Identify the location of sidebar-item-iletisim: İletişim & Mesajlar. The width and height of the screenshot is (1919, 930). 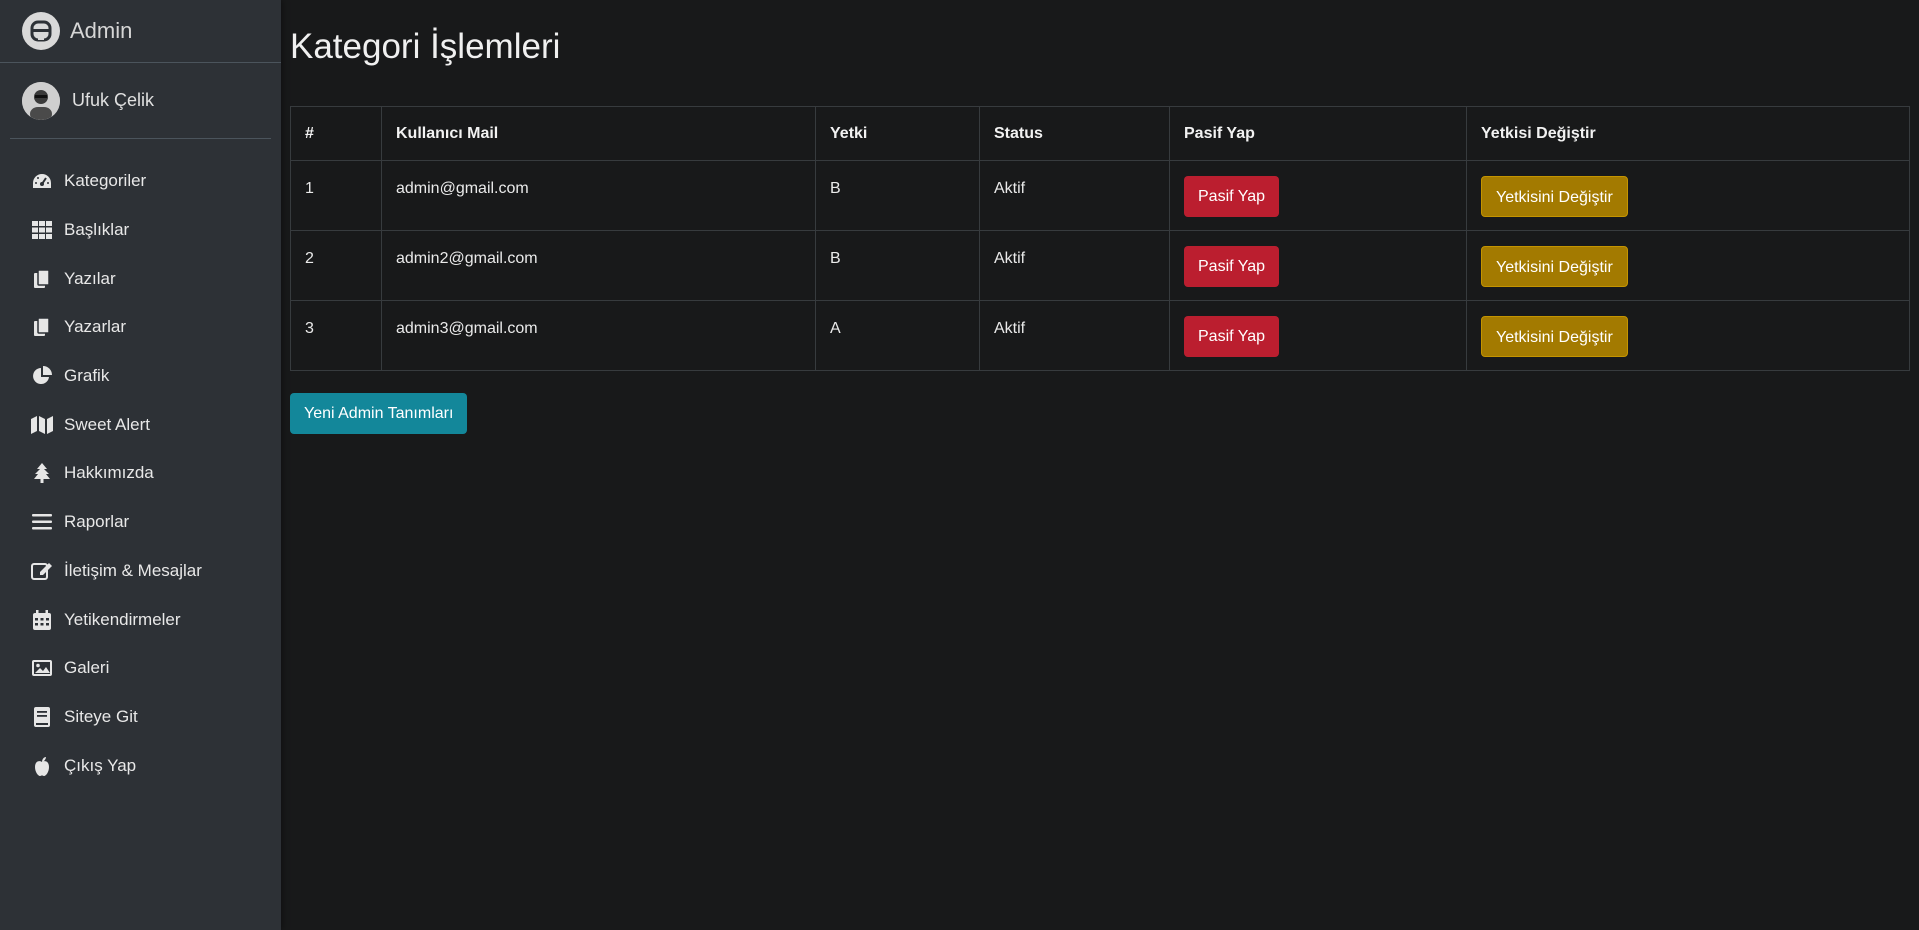
(140, 571).